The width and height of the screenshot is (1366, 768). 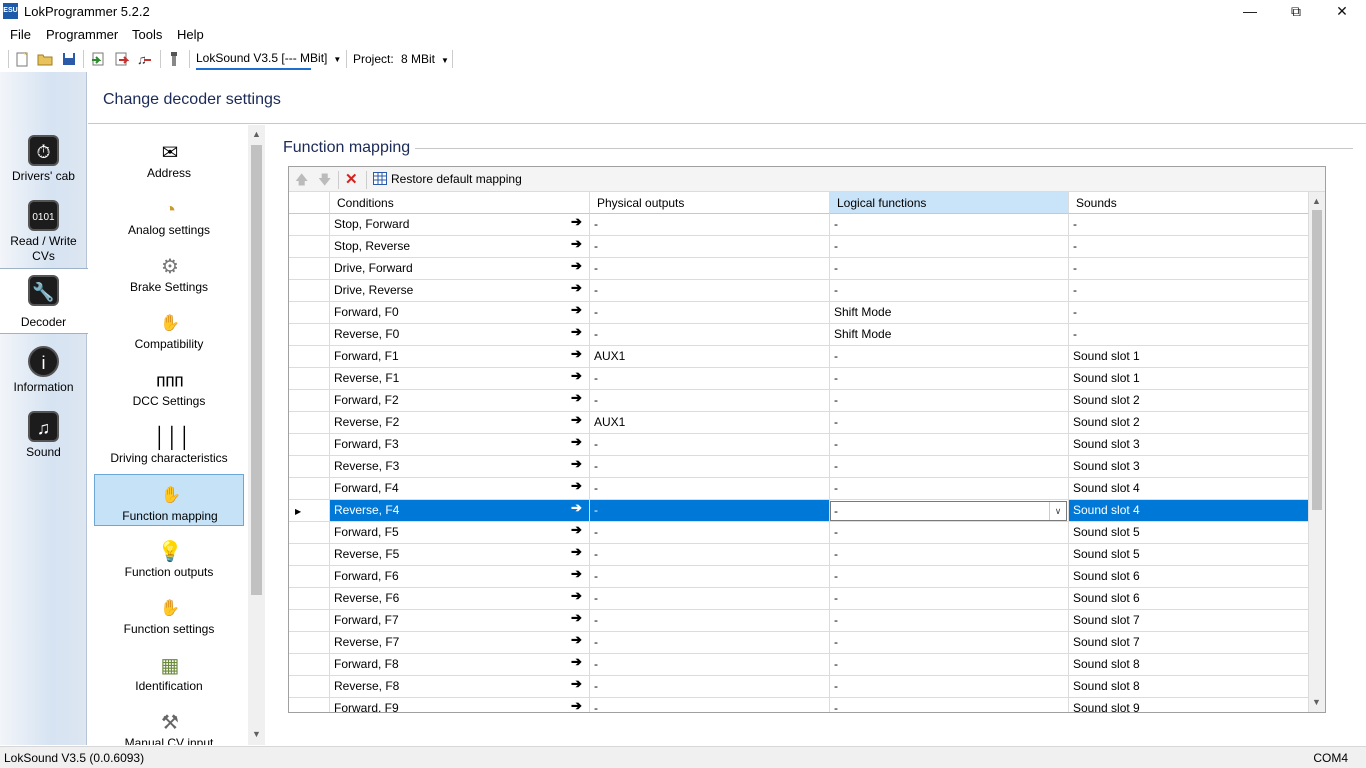 I want to click on cell-condition: Reverse, F5, so click(x=460, y=554).